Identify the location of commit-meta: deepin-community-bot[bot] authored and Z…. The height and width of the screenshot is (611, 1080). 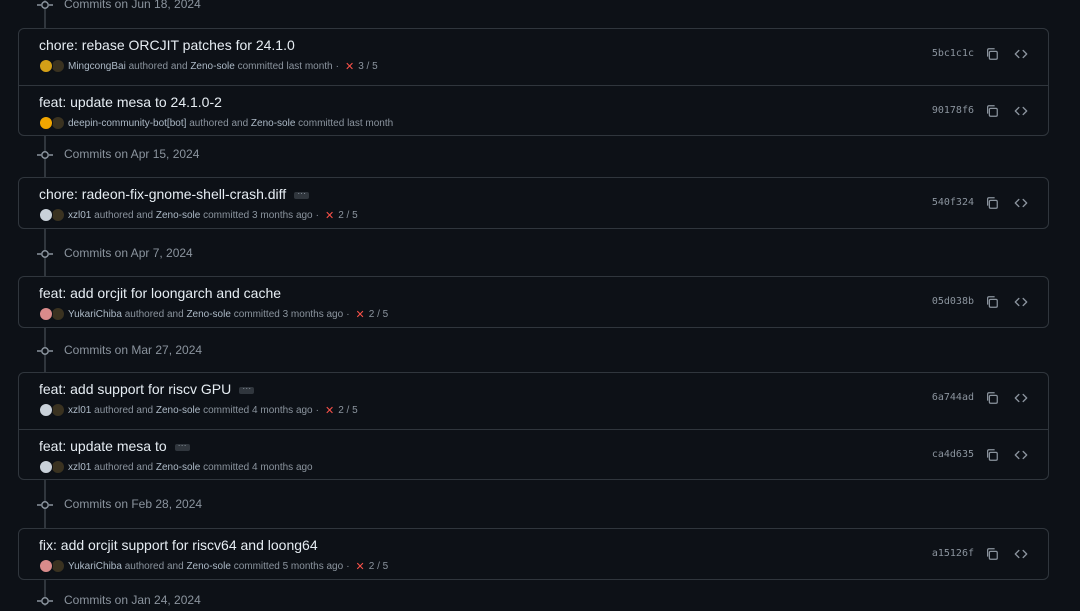
(216, 123).